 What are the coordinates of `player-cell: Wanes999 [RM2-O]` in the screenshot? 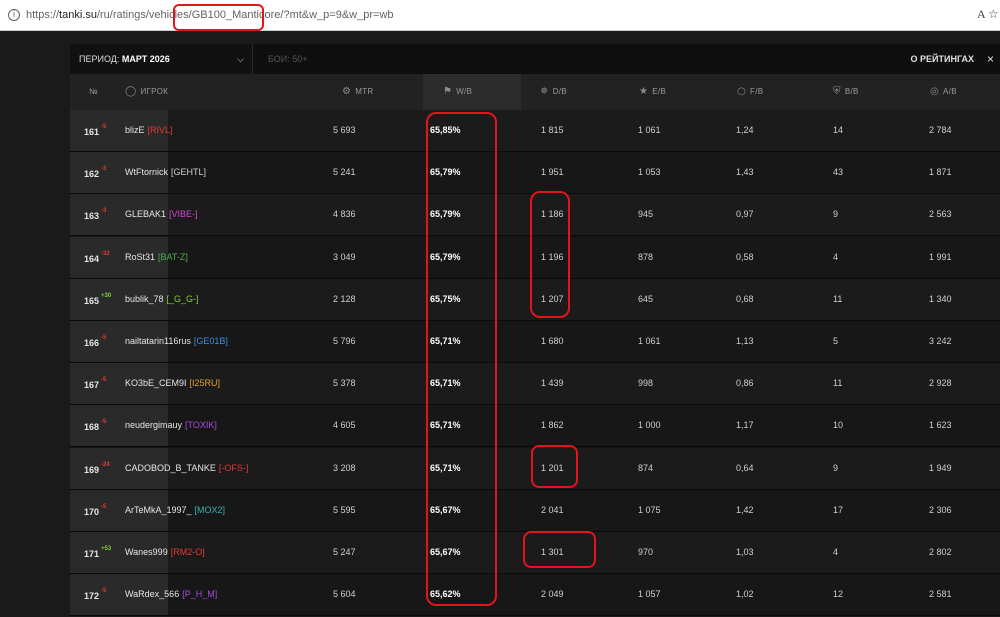 It's located at (165, 552).